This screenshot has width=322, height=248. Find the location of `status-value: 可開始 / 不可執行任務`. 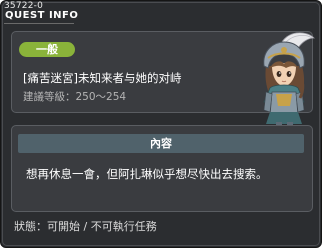

status-value: 可開始 / 不可執行任務 is located at coordinates (102, 226).